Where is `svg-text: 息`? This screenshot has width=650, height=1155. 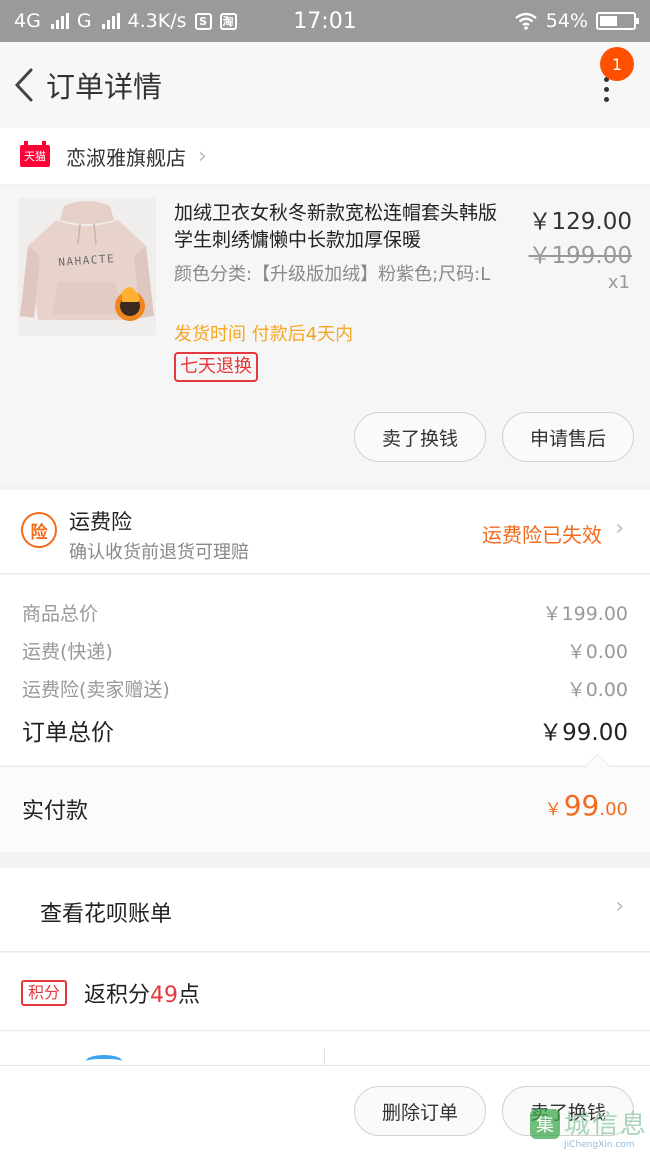
svg-text: 息 is located at coordinates (633, 1125).